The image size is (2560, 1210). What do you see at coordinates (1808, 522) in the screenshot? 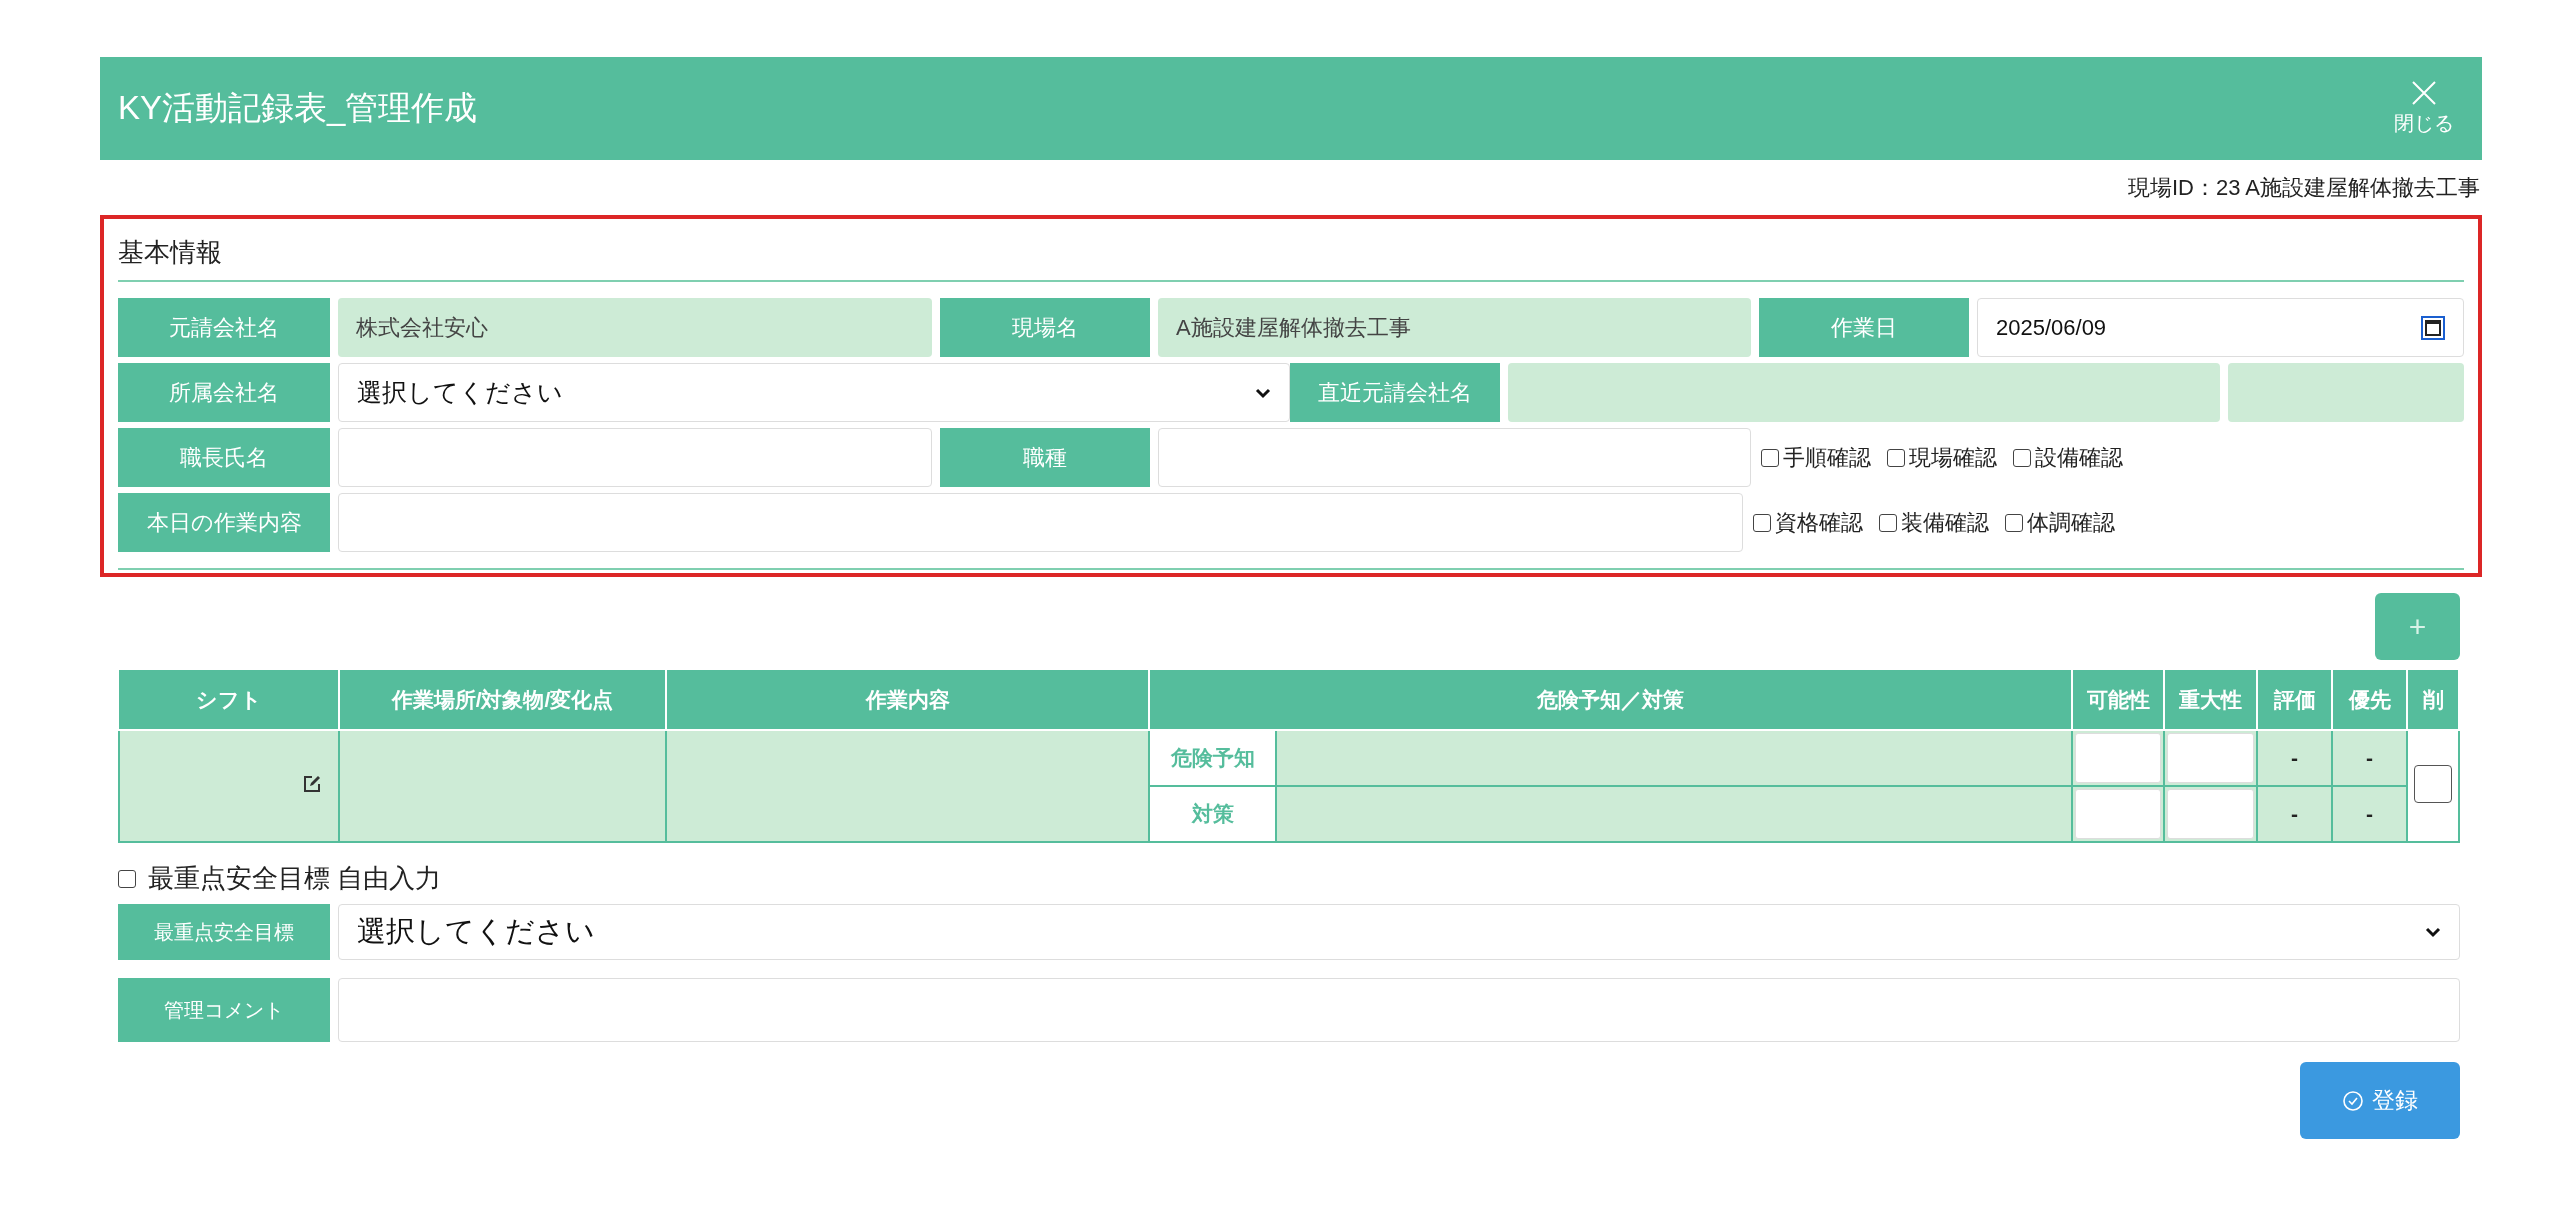
I see `confirm-checkbox: 資格確認` at bounding box center [1808, 522].